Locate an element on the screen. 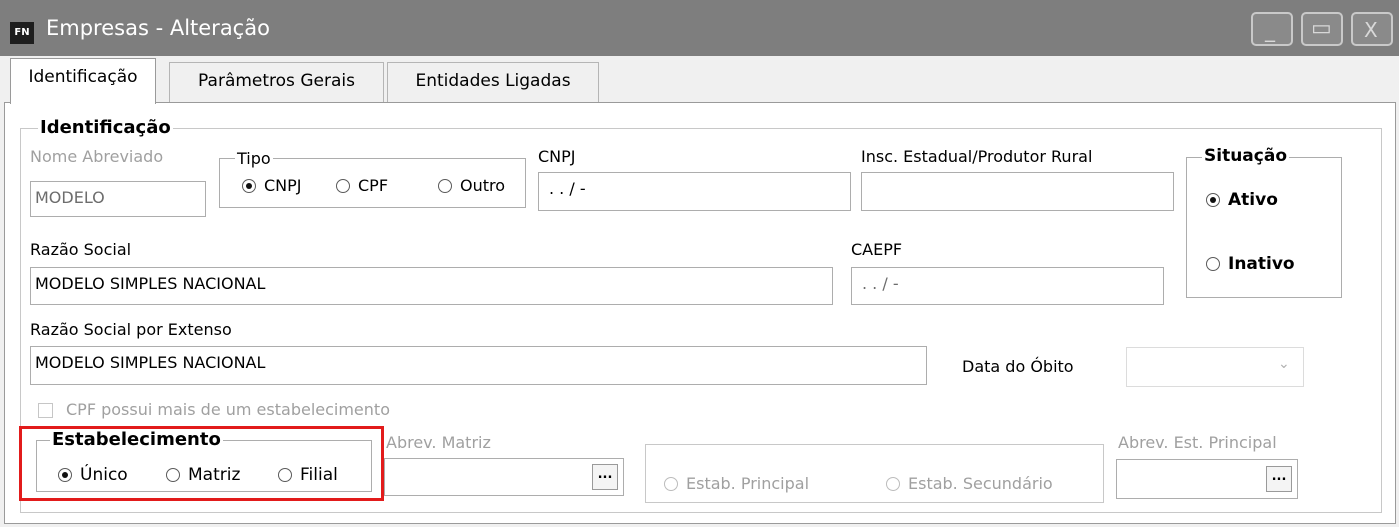  close-icon: X is located at coordinates (1371, 30).